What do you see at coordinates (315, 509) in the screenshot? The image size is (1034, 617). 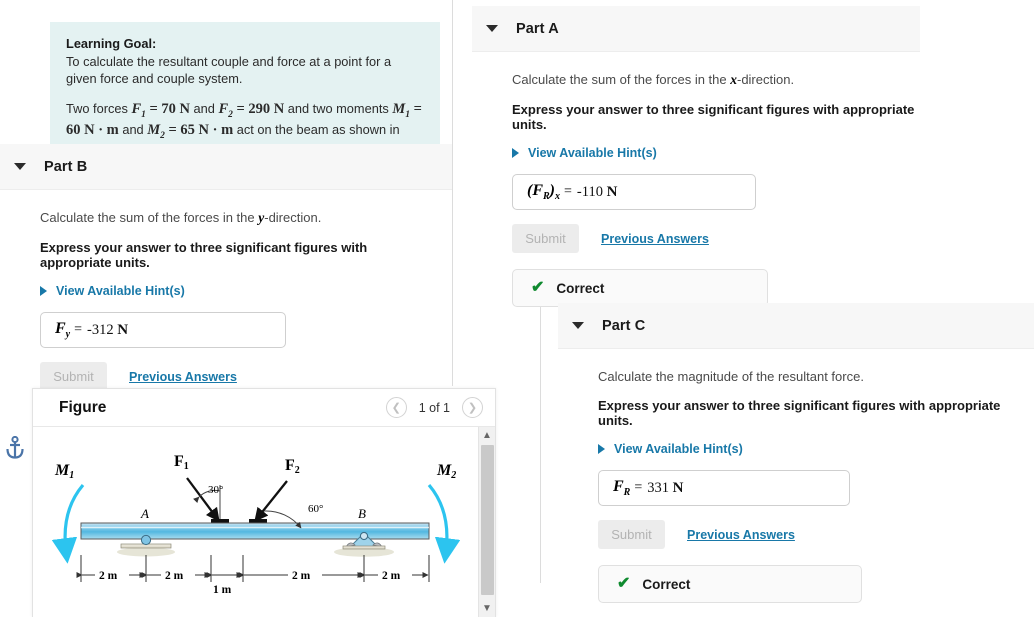 I see `label-angle-60: 60°` at bounding box center [315, 509].